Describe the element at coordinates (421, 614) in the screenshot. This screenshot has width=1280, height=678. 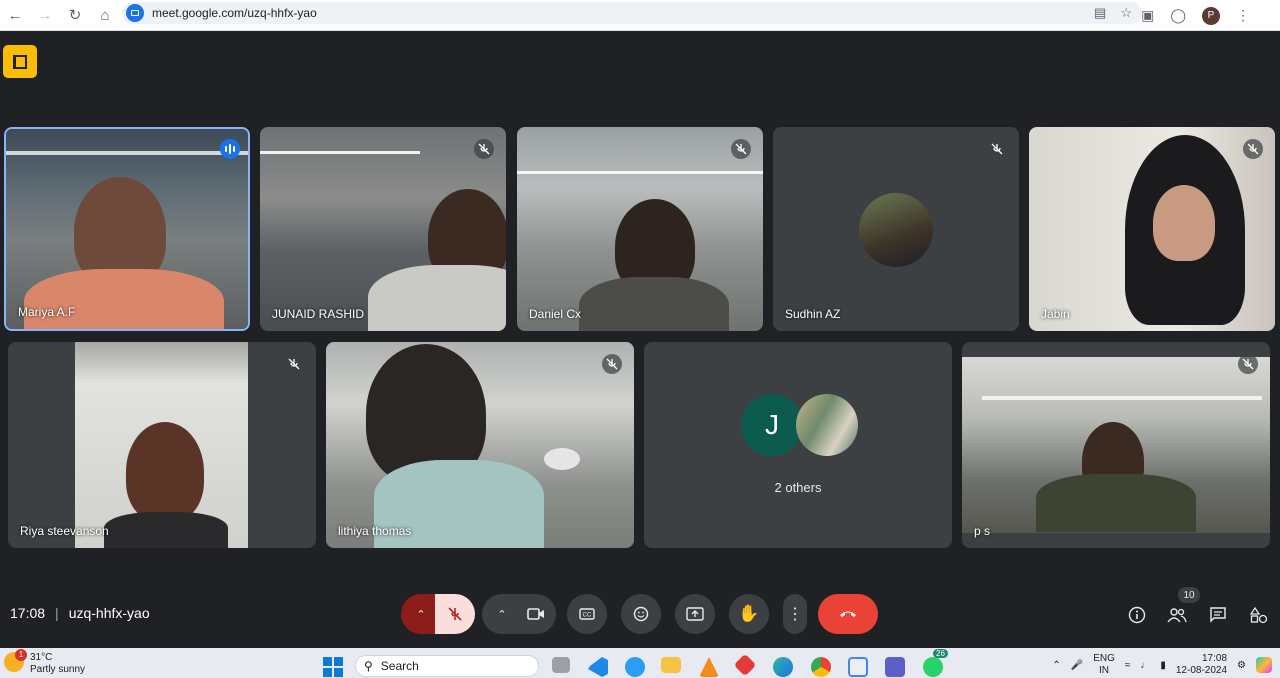
I see `chevron-up-icon: ⌃` at that location.